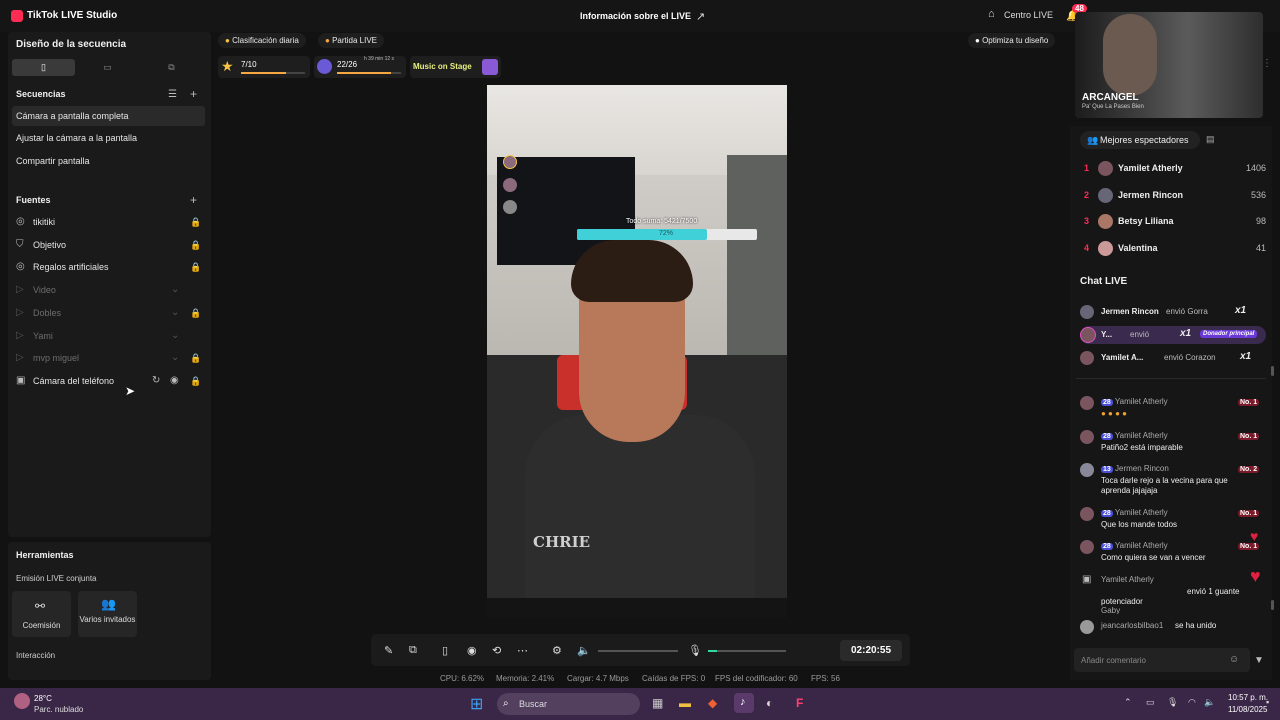 Image resolution: width=1280 pixels, height=720 pixels. Describe the element at coordinates (1012, 40) in the screenshot. I see `optimize-design-pill: ● Optimiza tu diseño` at that location.